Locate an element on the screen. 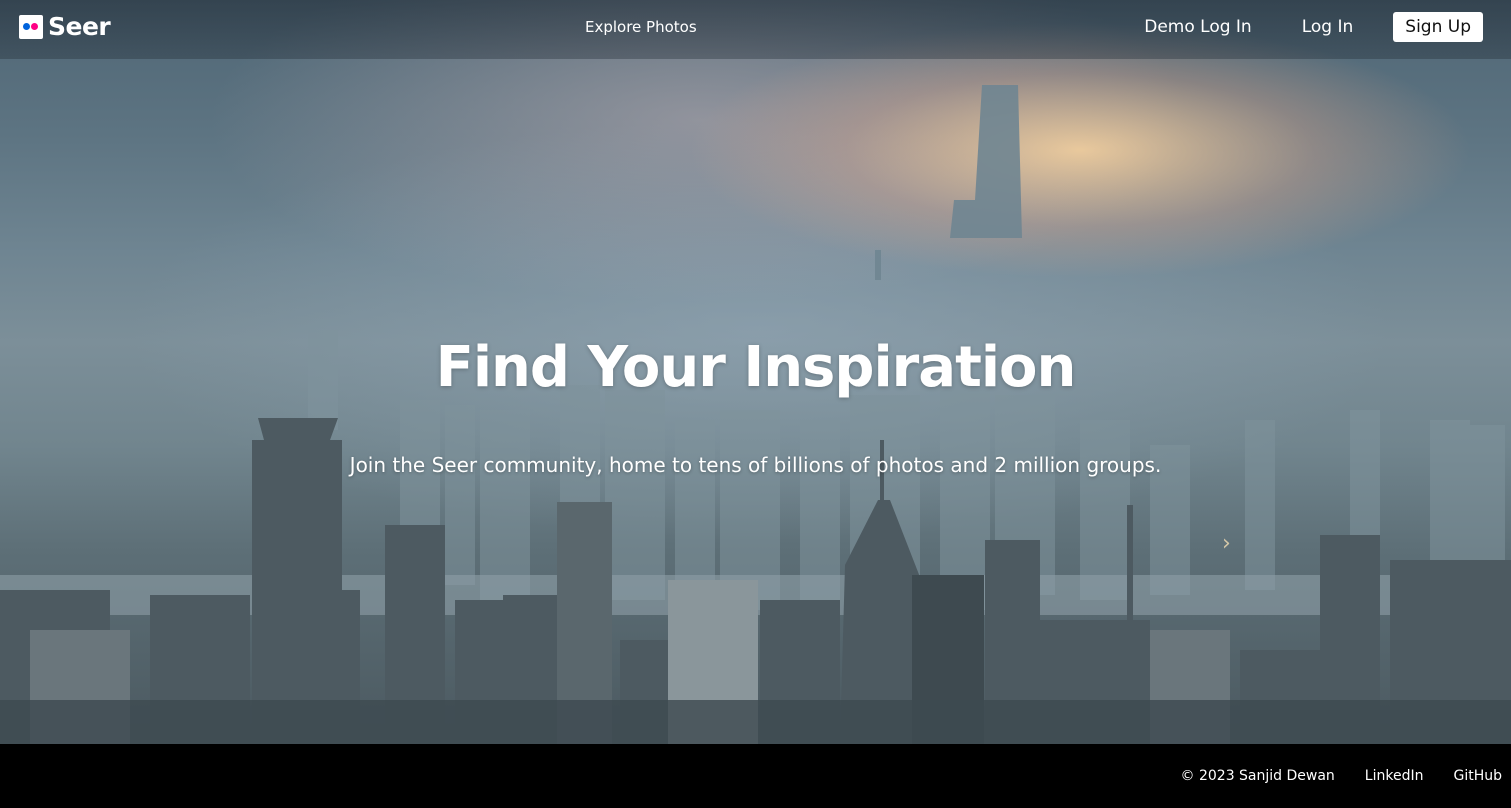 The height and width of the screenshot is (808, 1511). footer-links: © 2023 Sanjid Dewan LinkedIn GitHub is located at coordinates (1341, 776).